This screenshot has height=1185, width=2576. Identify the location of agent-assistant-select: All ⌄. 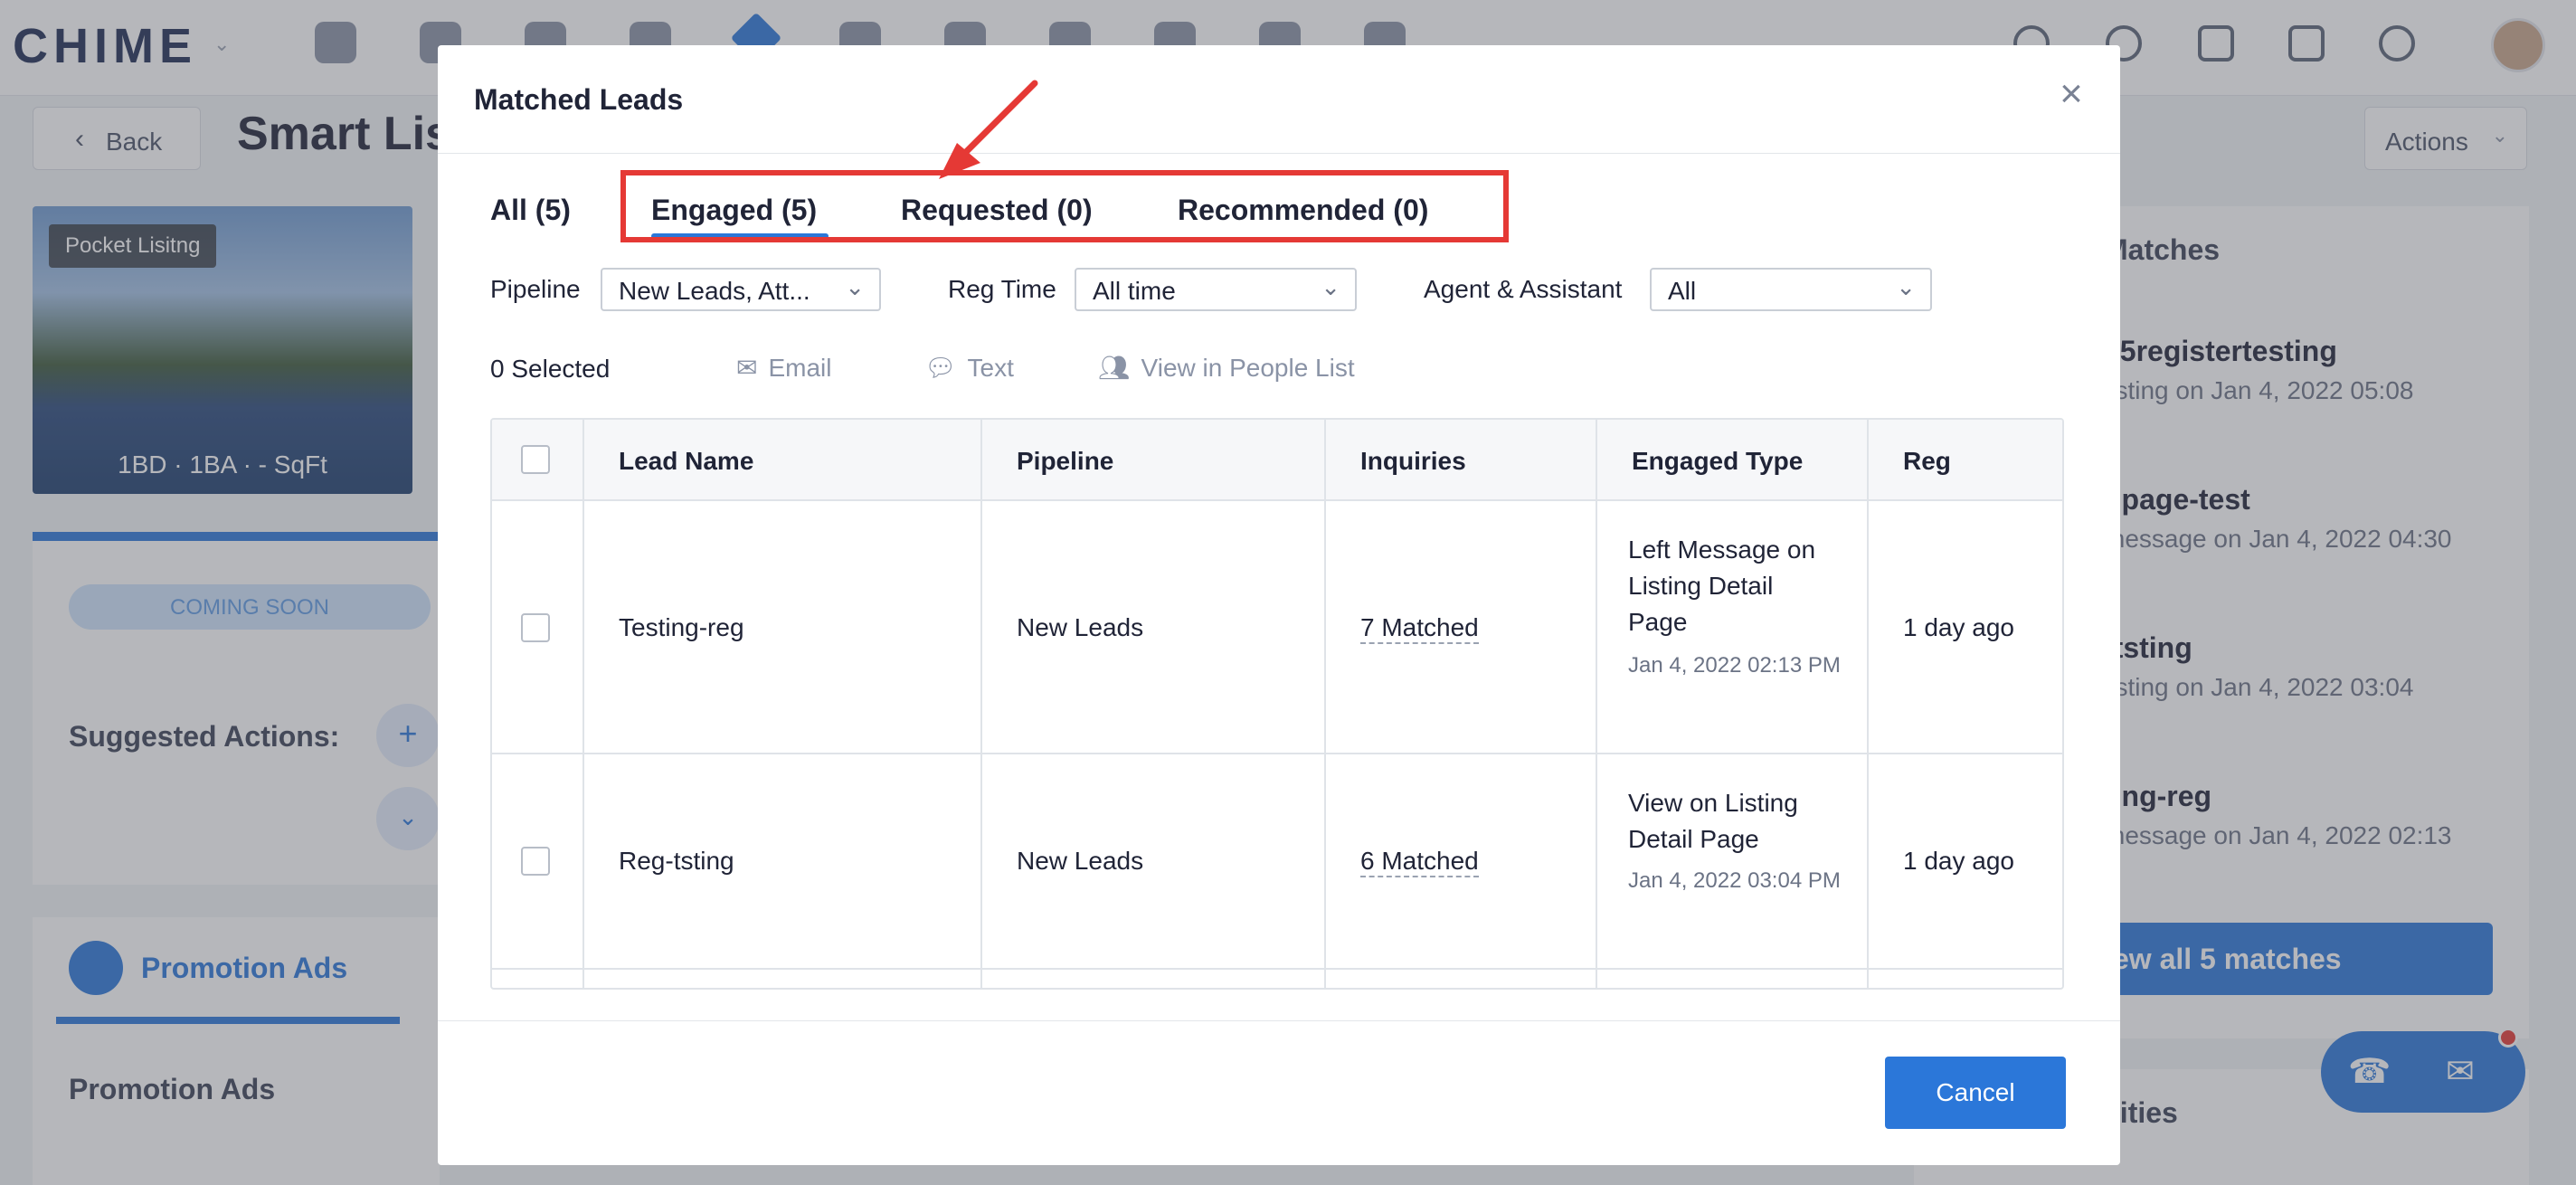
(1791, 289).